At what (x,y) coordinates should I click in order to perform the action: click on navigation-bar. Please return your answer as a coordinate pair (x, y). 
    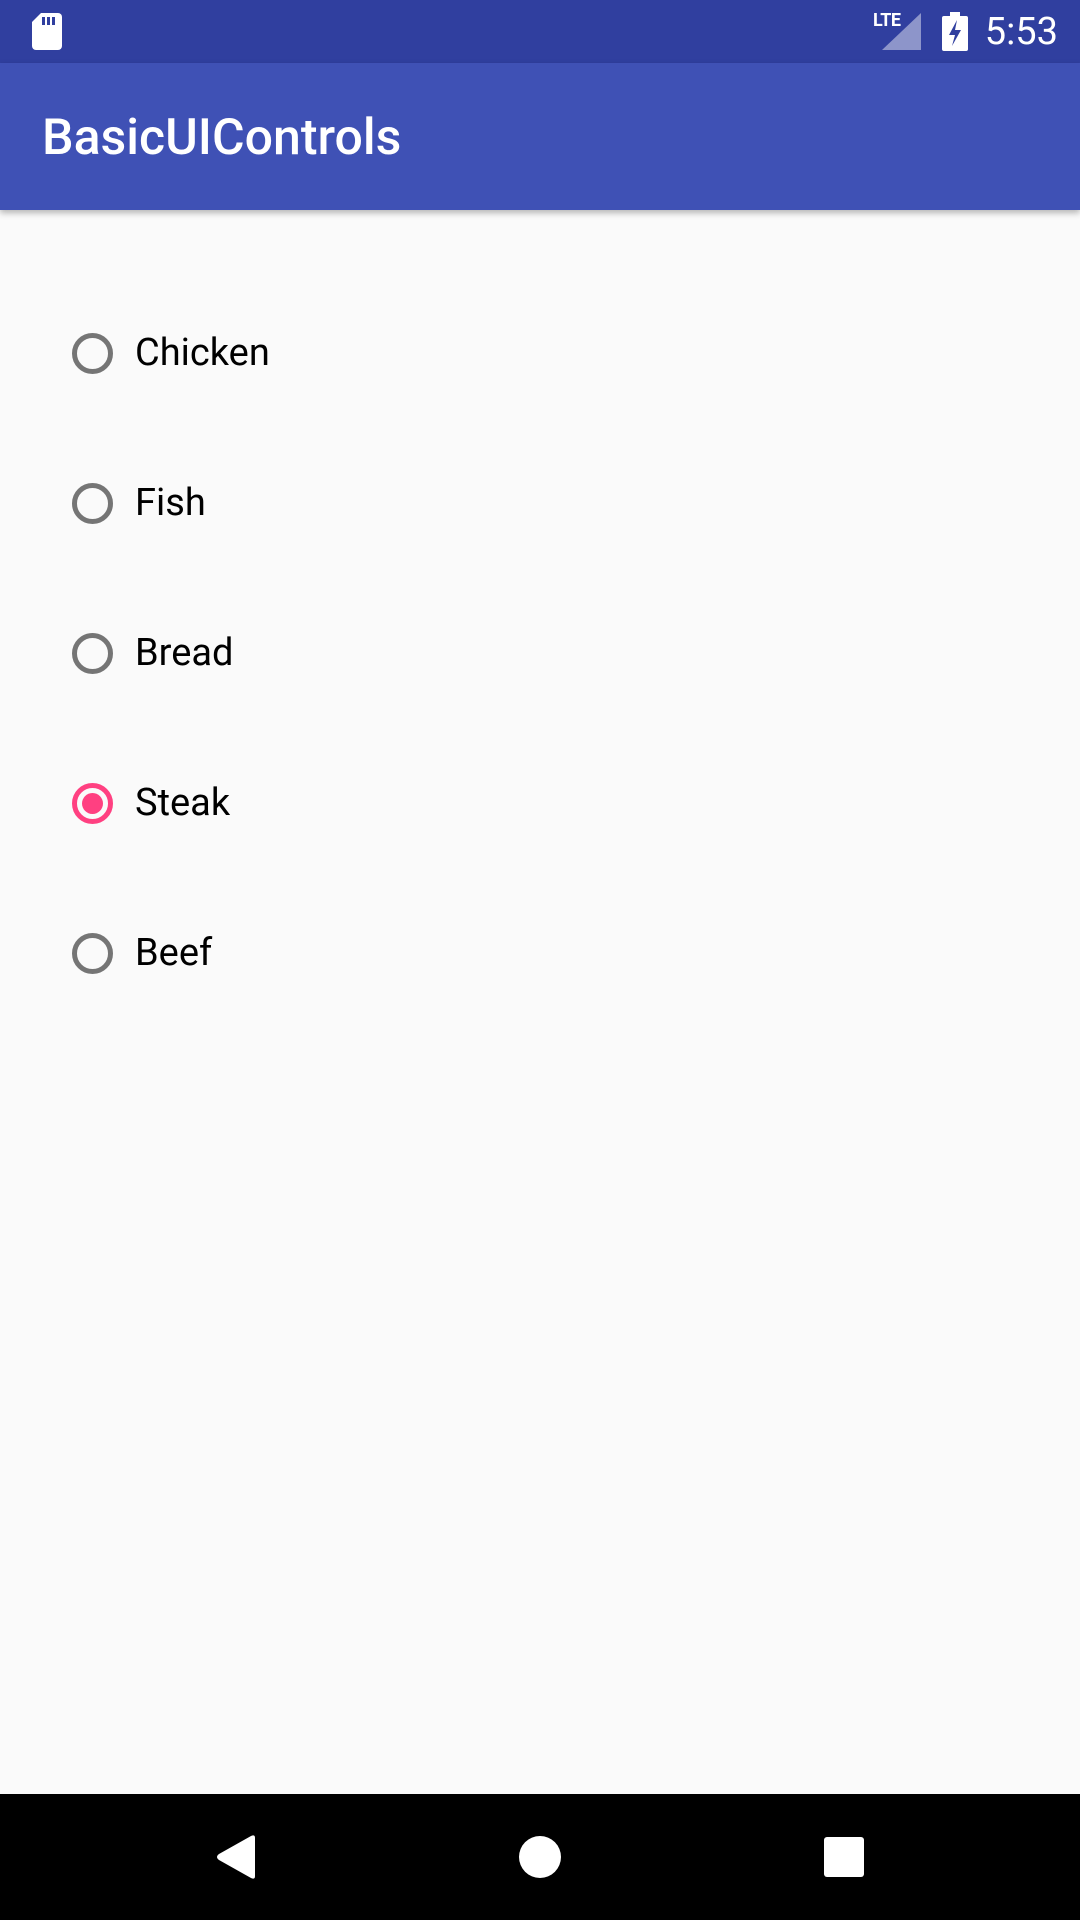
    Looking at the image, I should click on (540, 1857).